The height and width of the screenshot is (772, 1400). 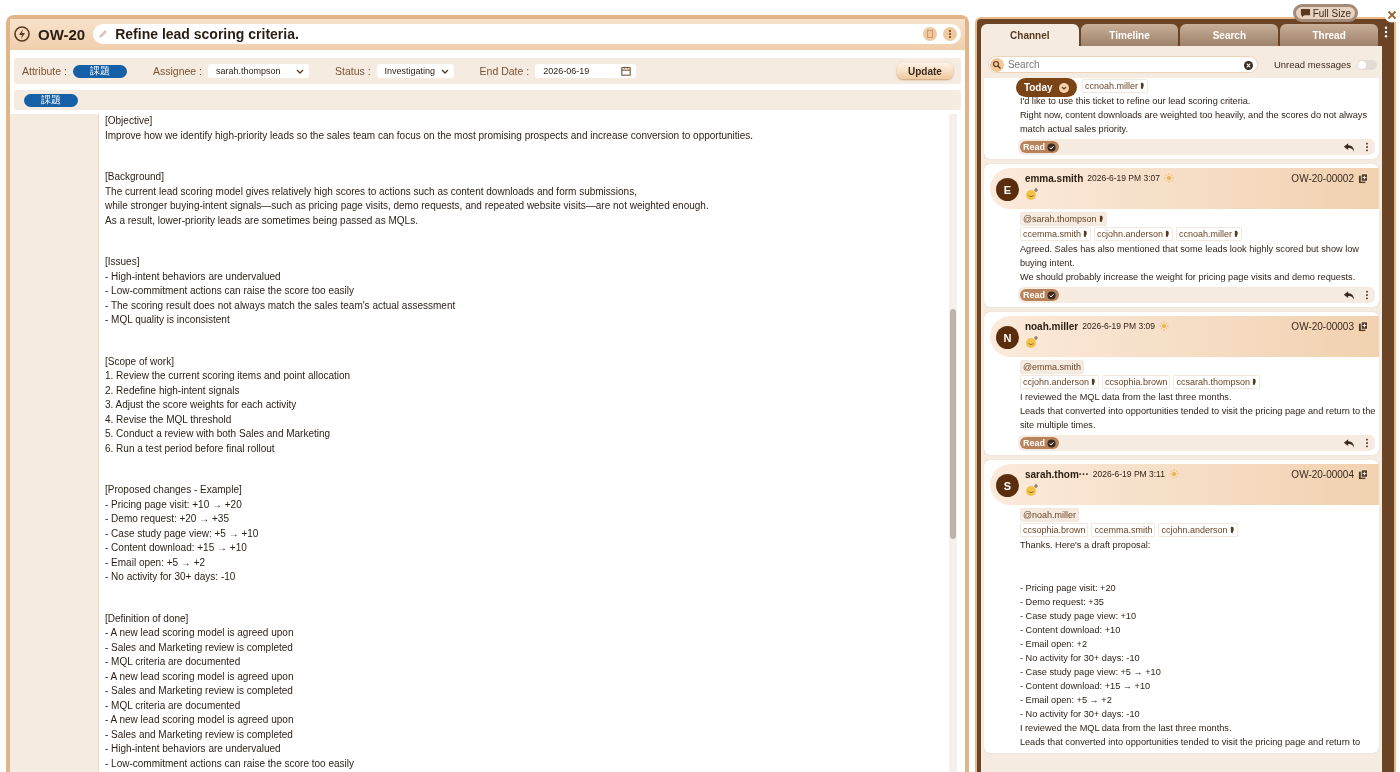 What do you see at coordinates (1122, 64) in the screenshot?
I see `search-field: Search` at bounding box center [1122, 64].